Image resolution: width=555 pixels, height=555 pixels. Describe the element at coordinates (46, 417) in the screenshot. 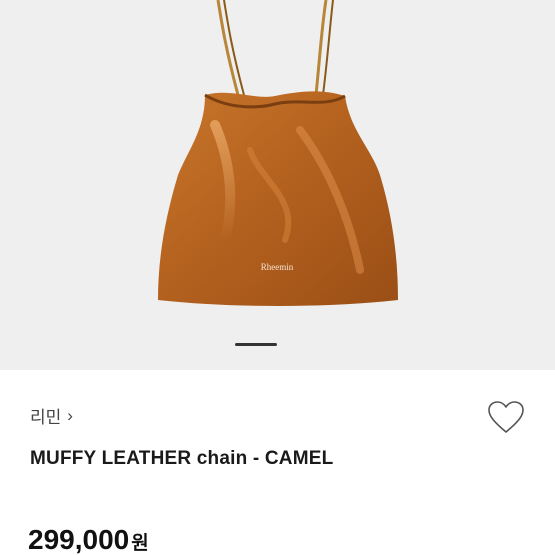

I see `brand-name: 리민` at that location.